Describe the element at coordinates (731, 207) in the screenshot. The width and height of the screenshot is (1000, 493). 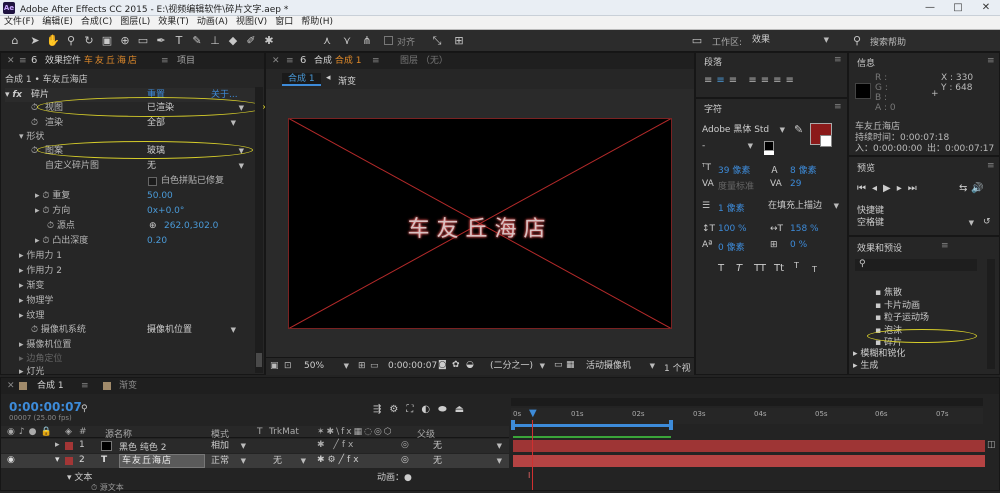
I see `stroke-width-value: 1 像素` at that location.